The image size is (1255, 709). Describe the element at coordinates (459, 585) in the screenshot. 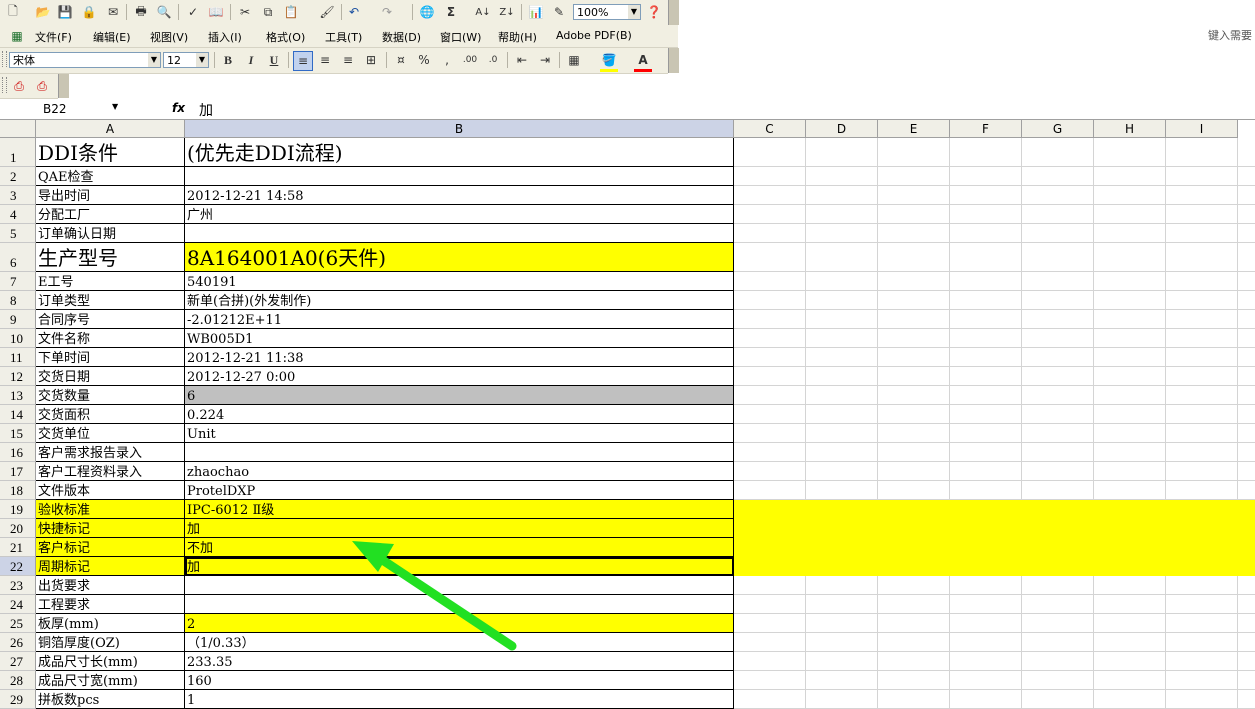

I see `cell-b23` at that location.